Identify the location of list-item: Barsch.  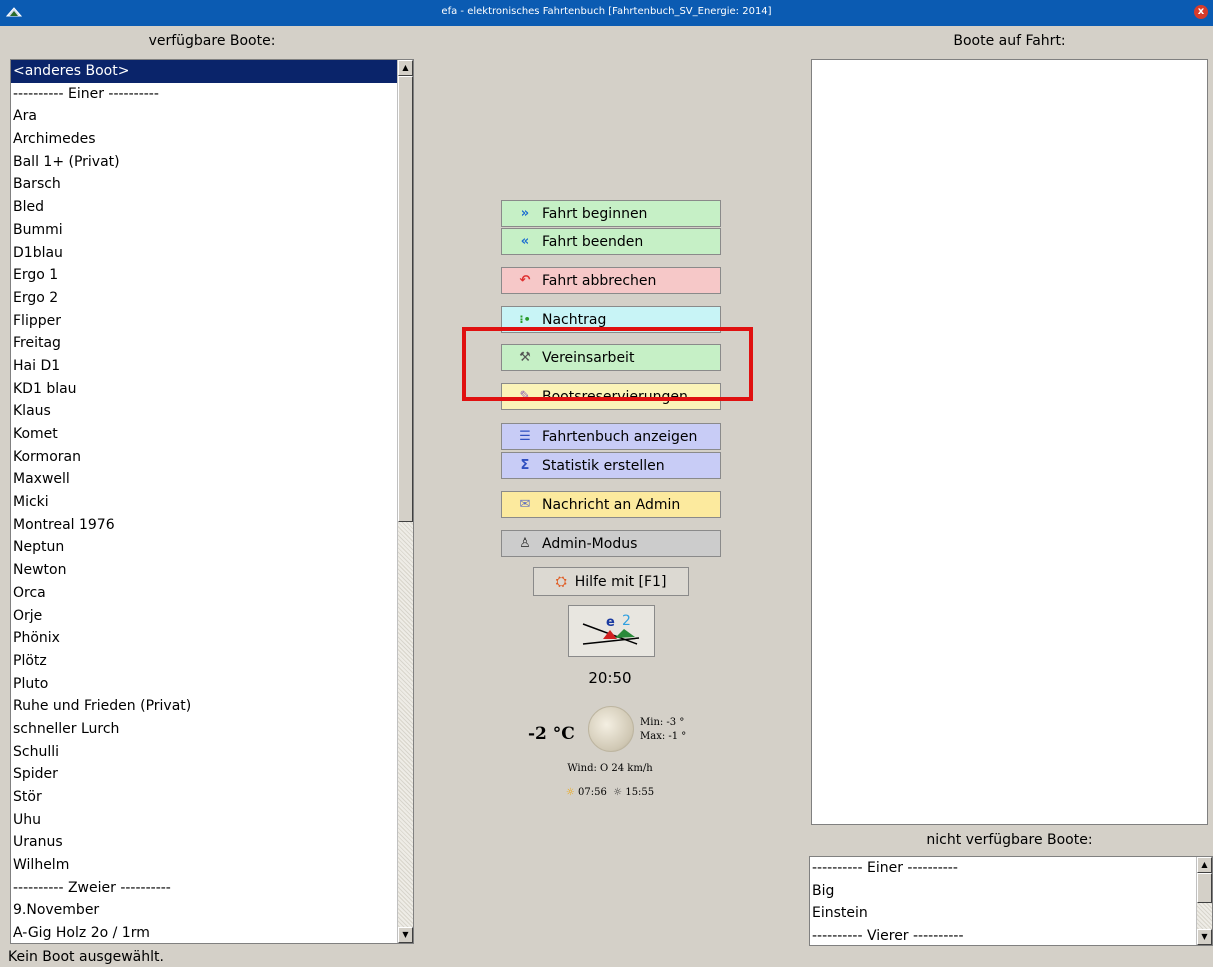
(212, 184).